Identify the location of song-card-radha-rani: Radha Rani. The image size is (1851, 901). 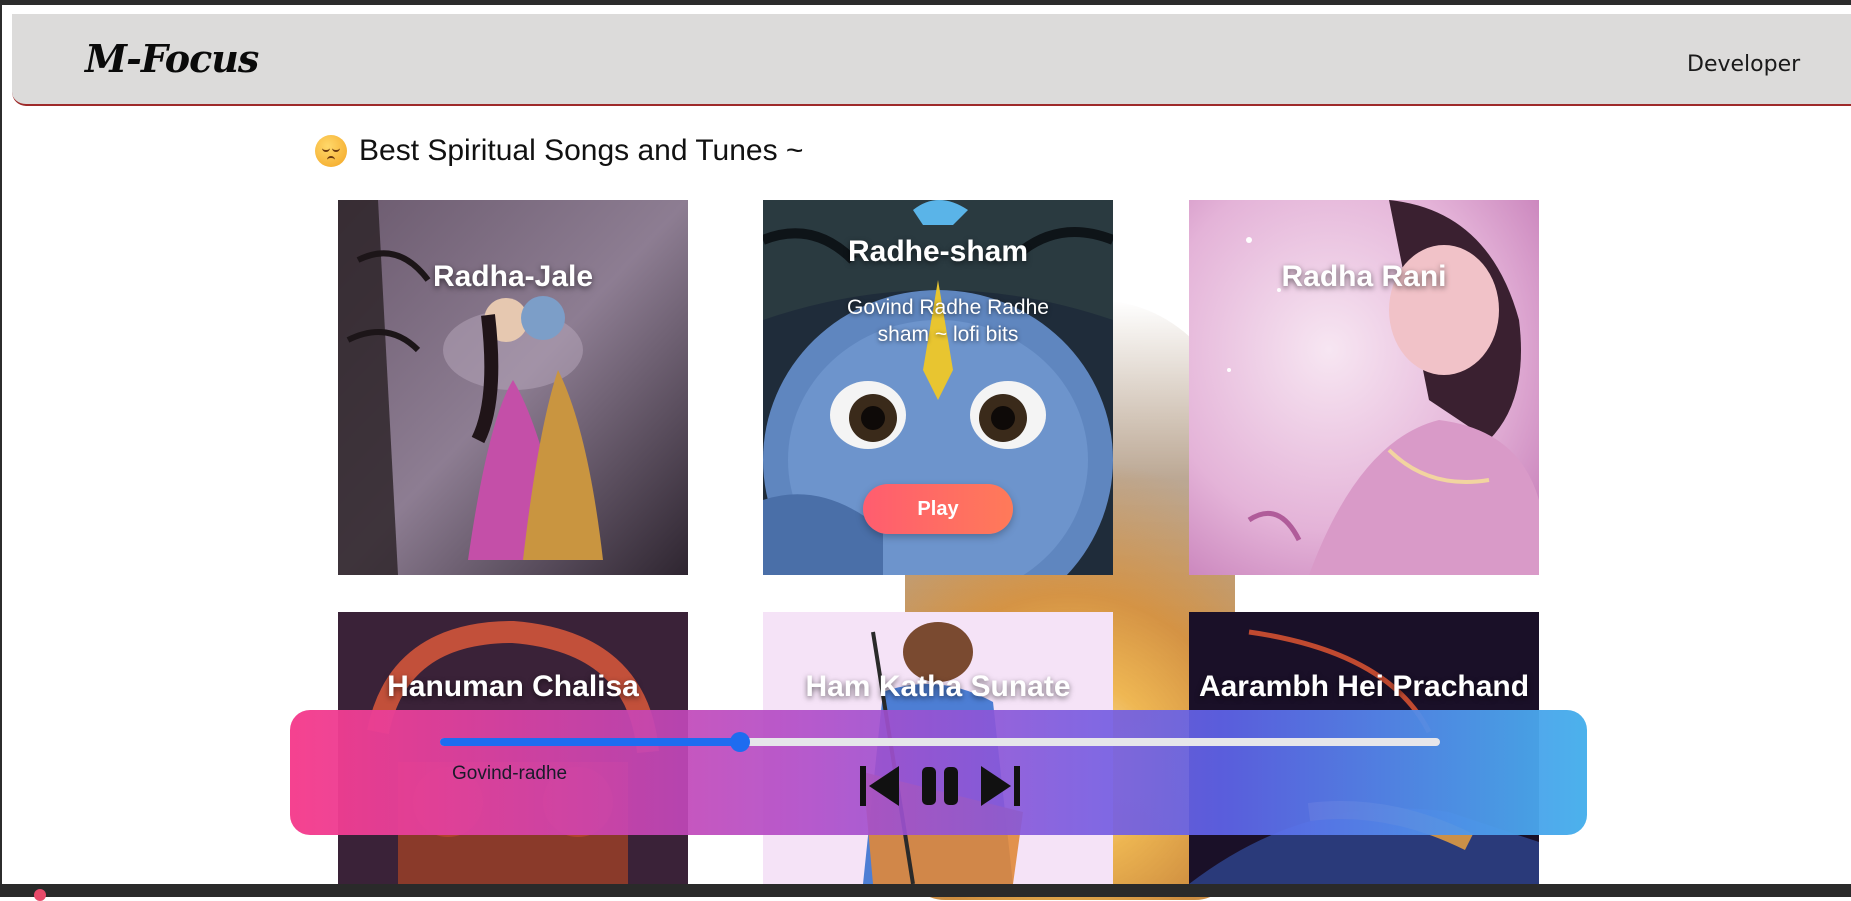
(1364, 387).